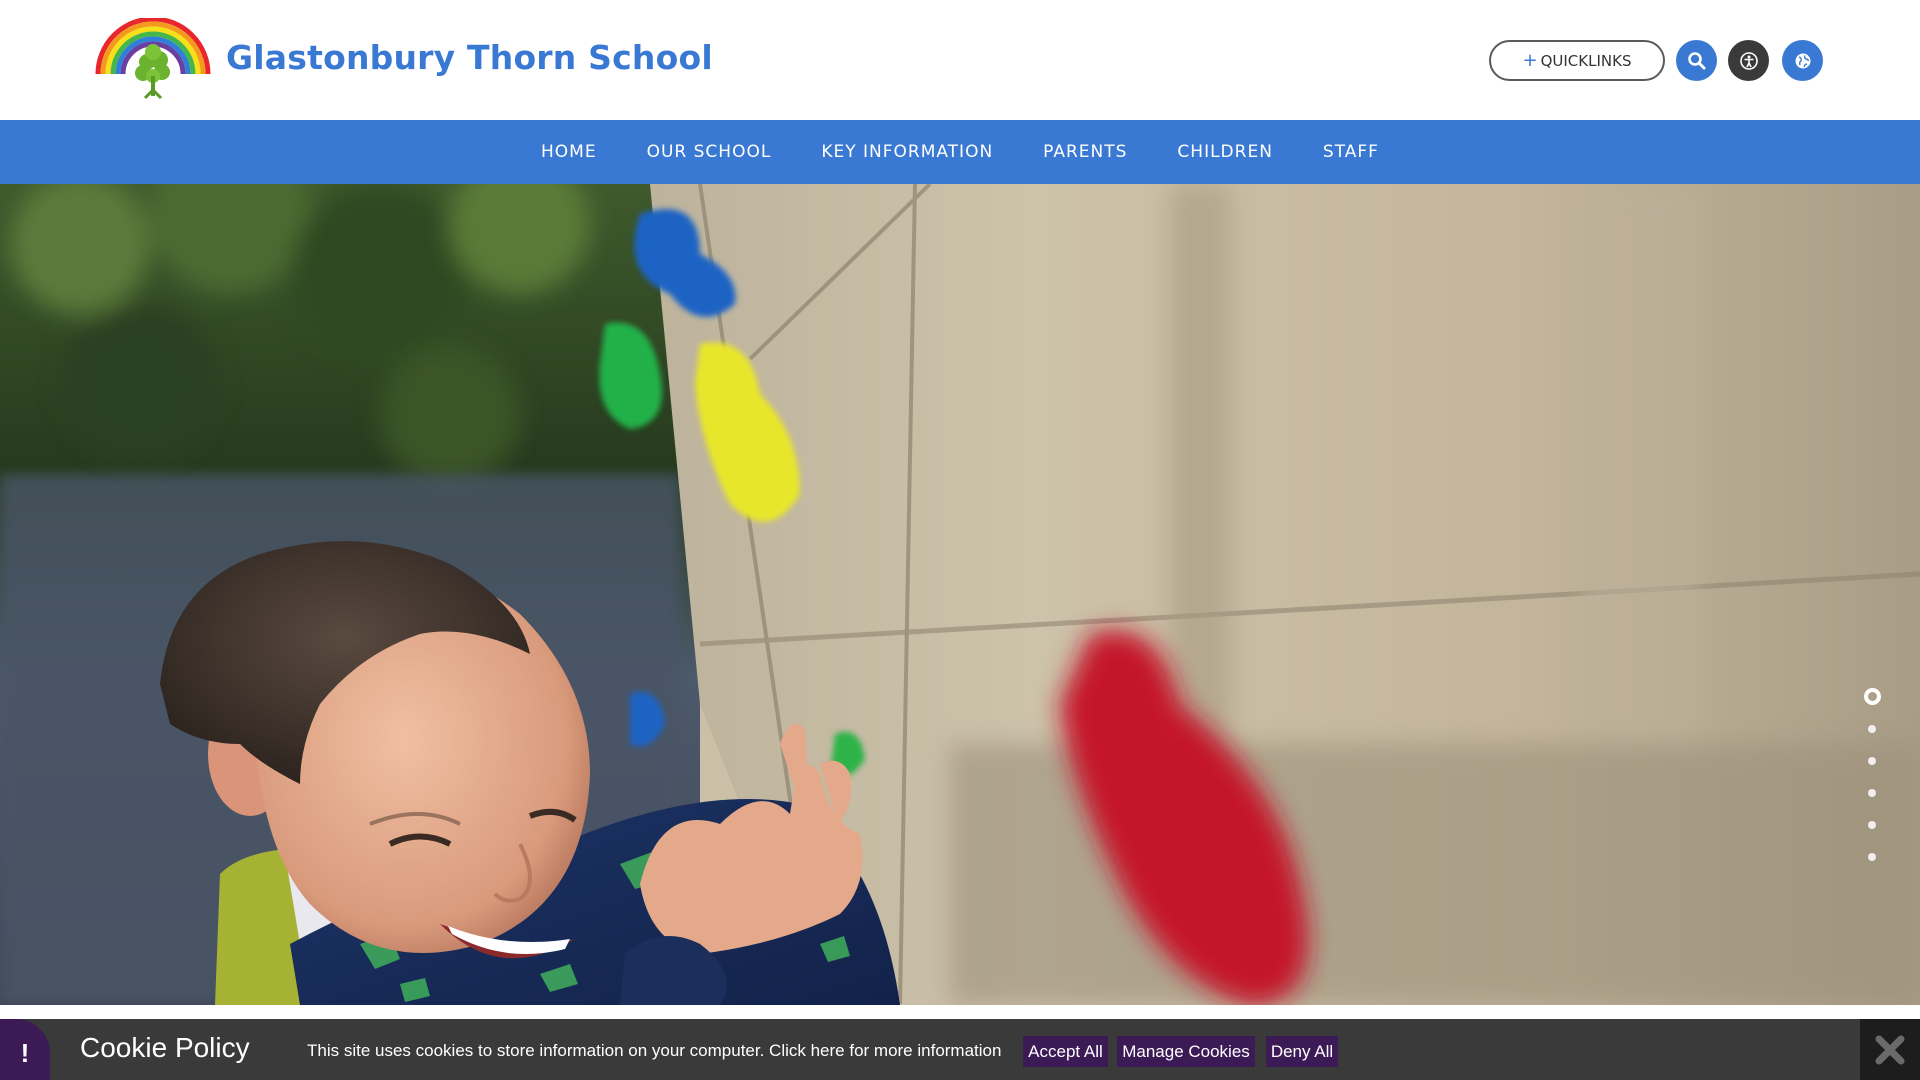 Image resolution: width=1920 pixels, height=1080 pixels. I want to click on search-icon, so click(1696, 60).